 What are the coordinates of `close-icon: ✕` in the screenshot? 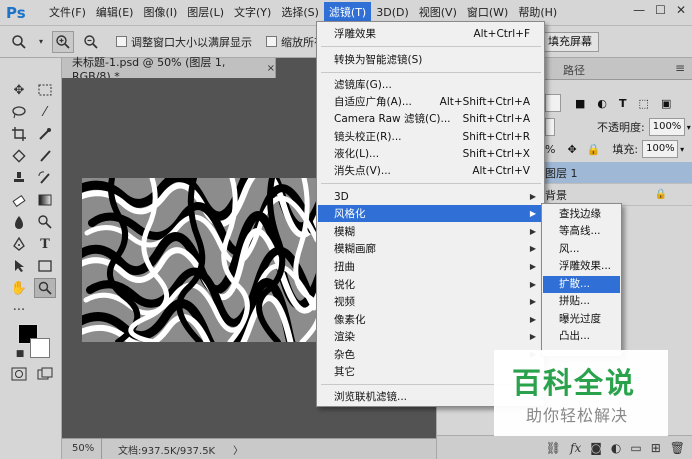 It's located at (681, 10).